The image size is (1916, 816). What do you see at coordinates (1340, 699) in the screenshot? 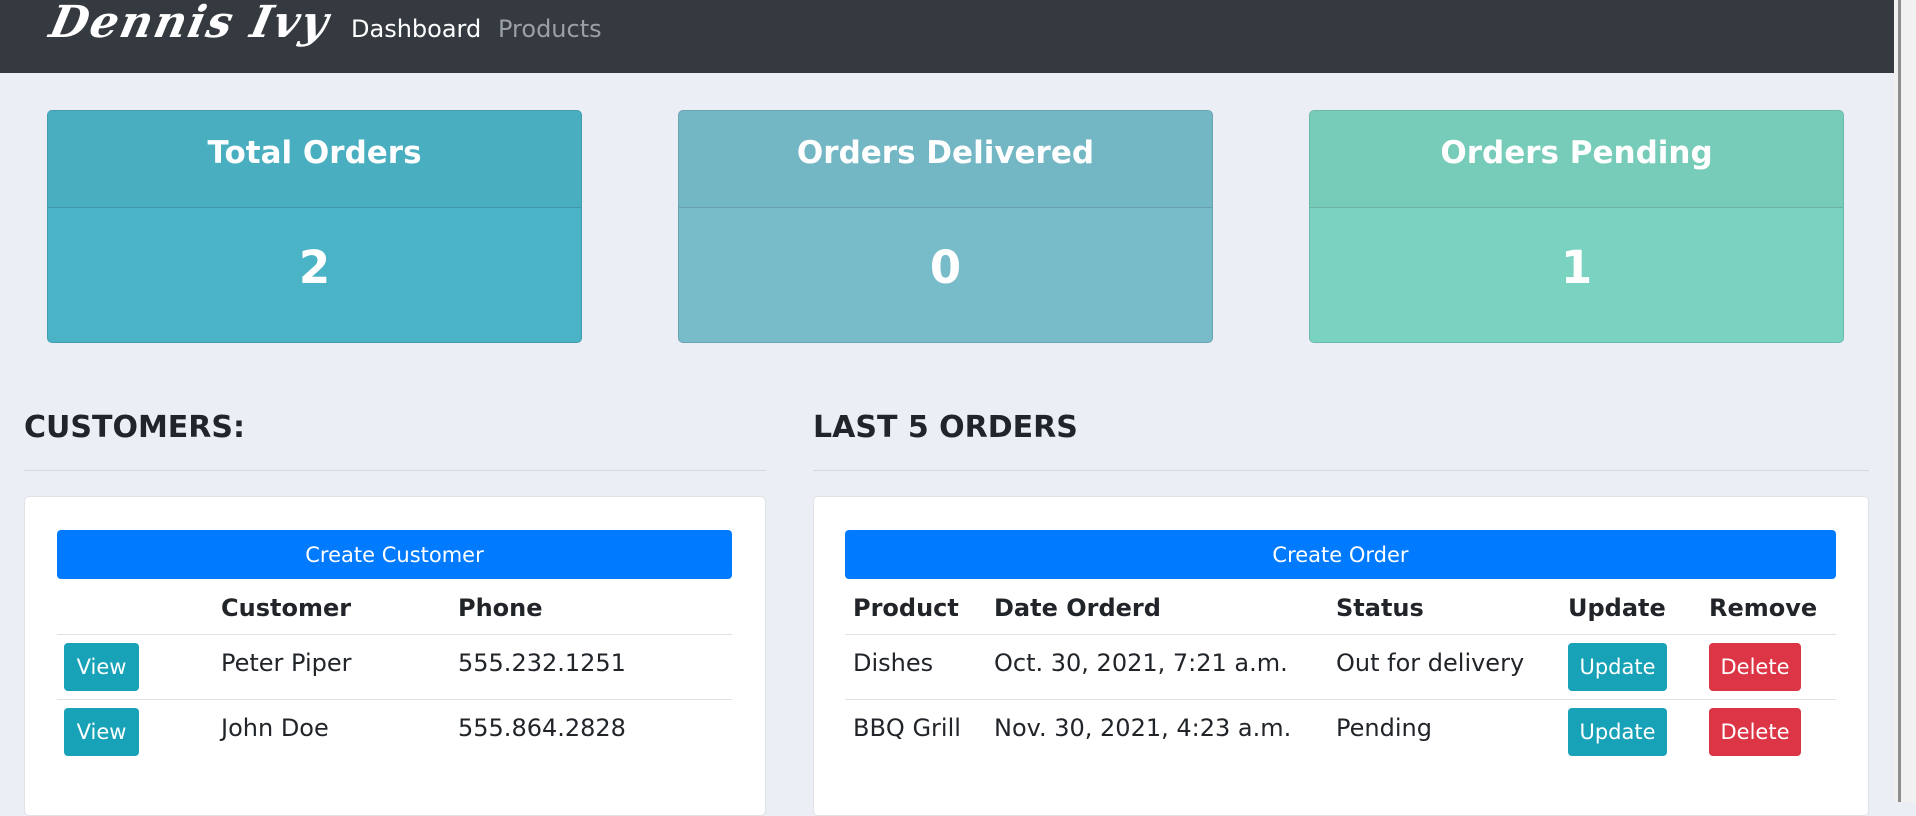
I see `orders-row-divider` at bounding box center [1340, 699].